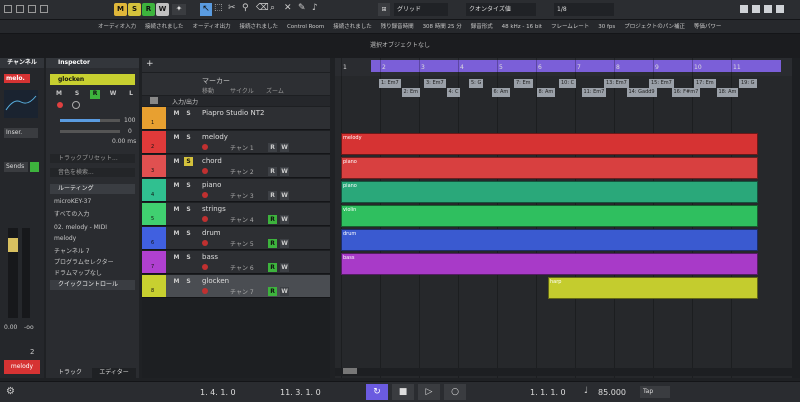  Describe the element at coordinates (501, 9) in the screenshot. I see `quantize-type-select: クオンタイズ値` at that location.